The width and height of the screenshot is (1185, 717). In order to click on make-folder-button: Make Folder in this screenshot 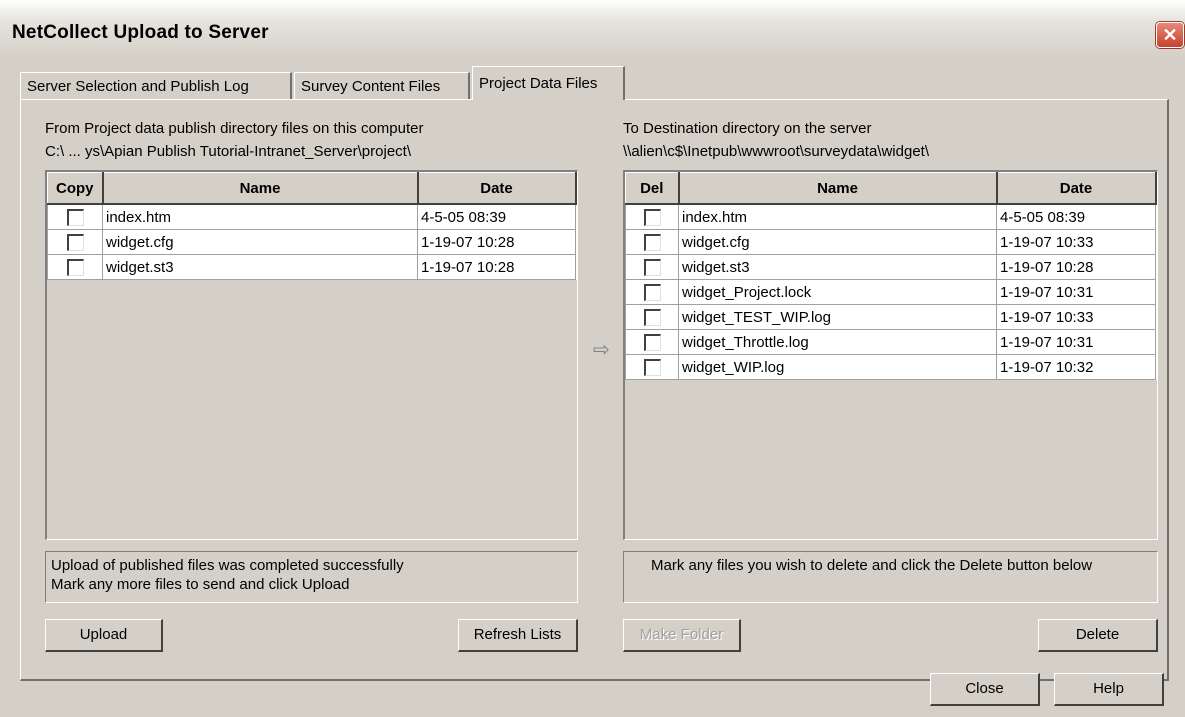, I will do `click(682, 635)`.